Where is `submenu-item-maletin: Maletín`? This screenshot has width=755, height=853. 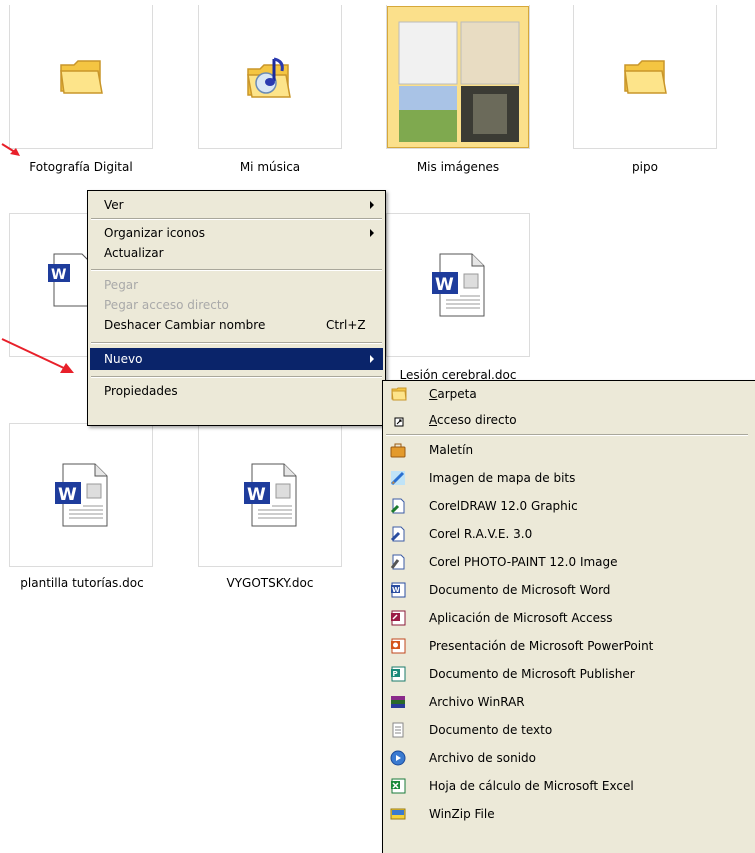 submenu-item-maletin: Maletín is located at coordinates (565, 450).